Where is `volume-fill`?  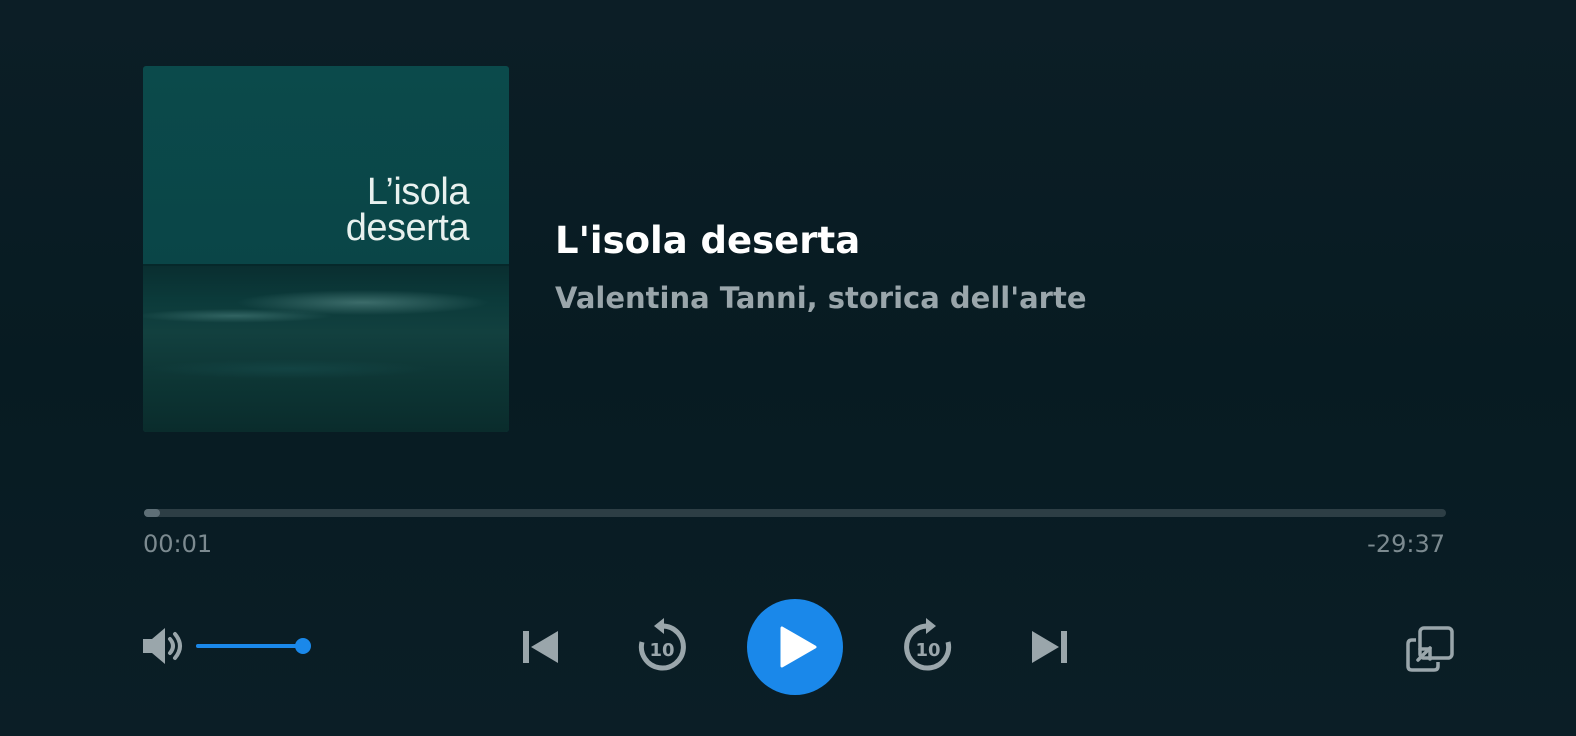
volume-fill is located at coordinates (249, 646).